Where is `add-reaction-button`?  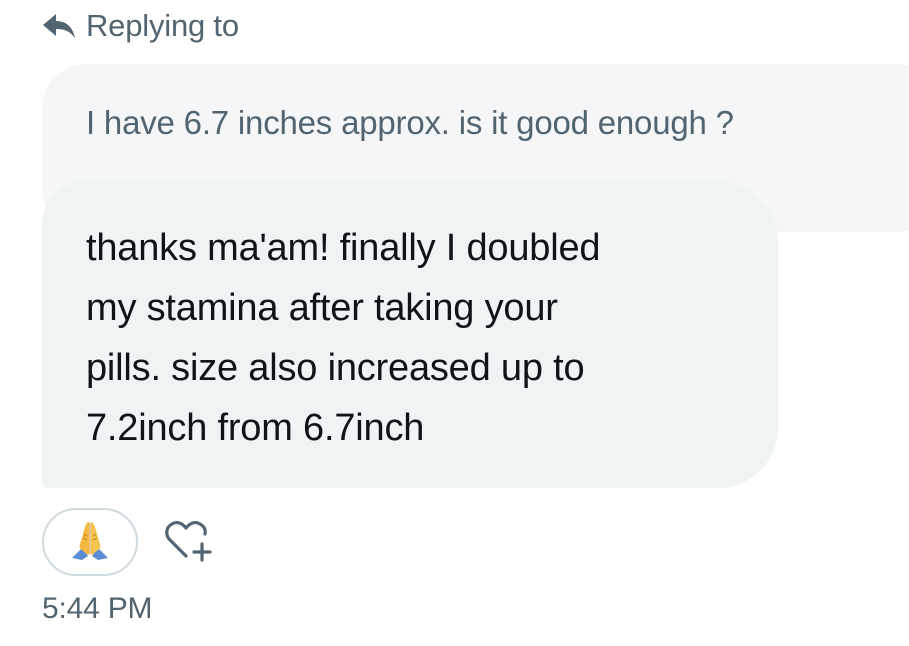 add-reaction-button is located at coordinates (190, 542).